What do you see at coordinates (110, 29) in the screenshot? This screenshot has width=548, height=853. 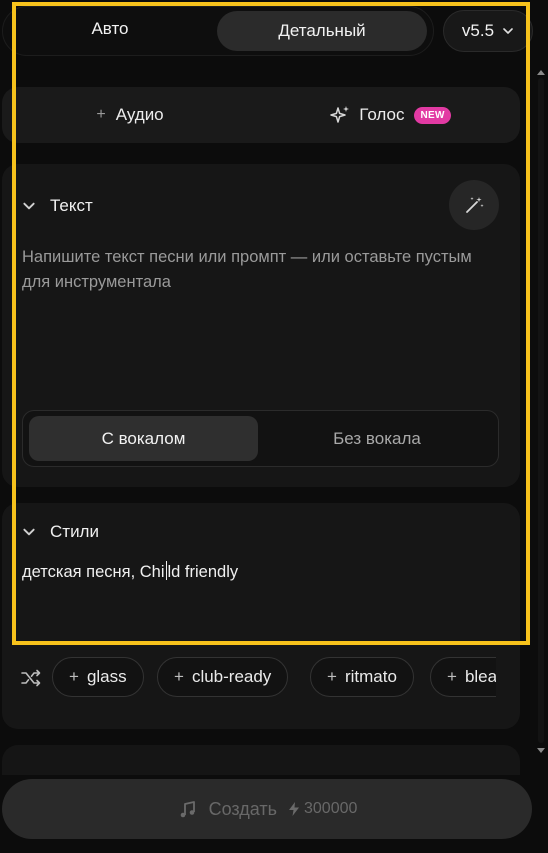 I see `tab-auto: Авто` at bounding box center [110, 29].